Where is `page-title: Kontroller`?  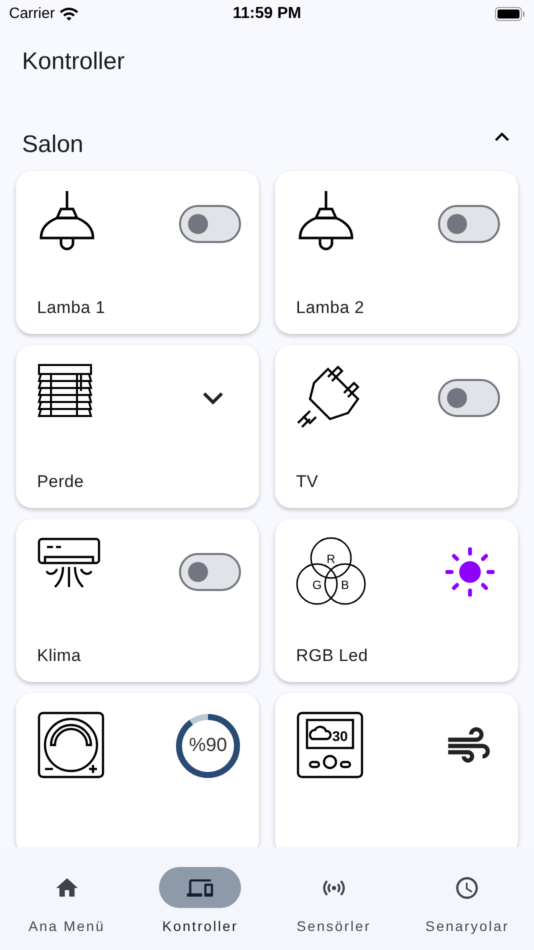 page-title: Kontroller is located at coordinates (73, 62).